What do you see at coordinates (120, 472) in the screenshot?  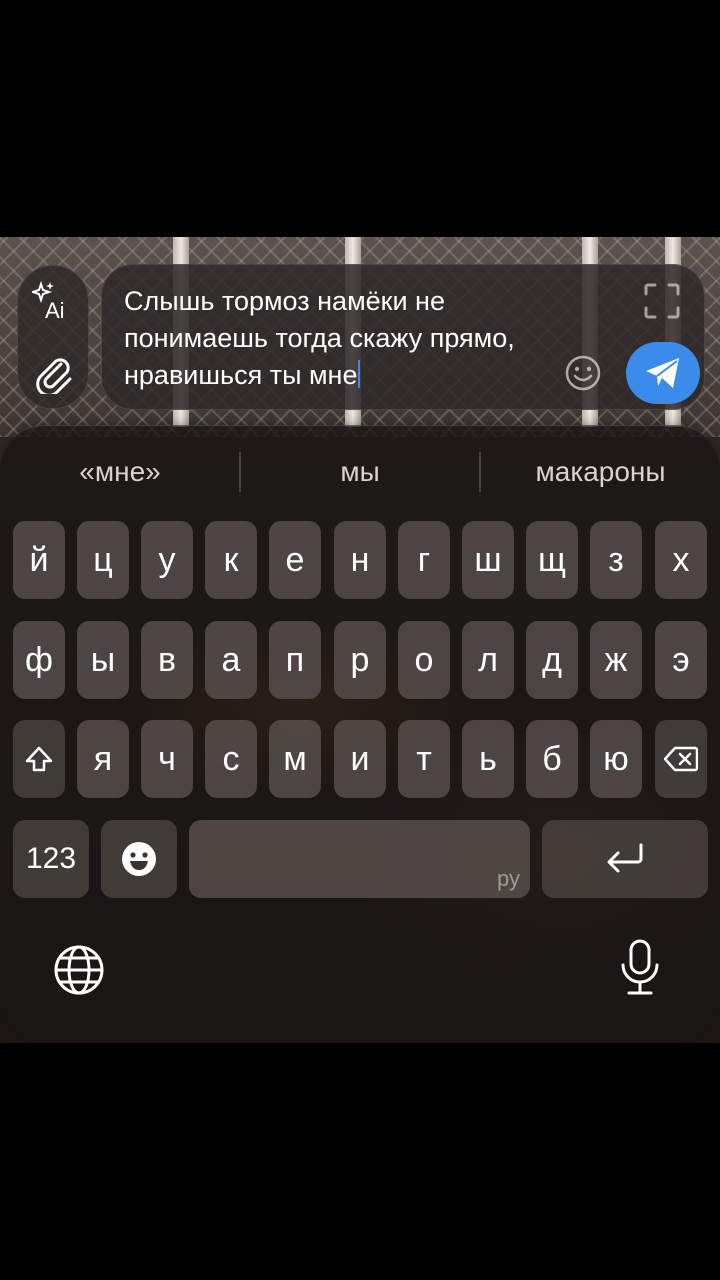 I see `suggestion-item: «мне»` at bounding box center [120, 472].